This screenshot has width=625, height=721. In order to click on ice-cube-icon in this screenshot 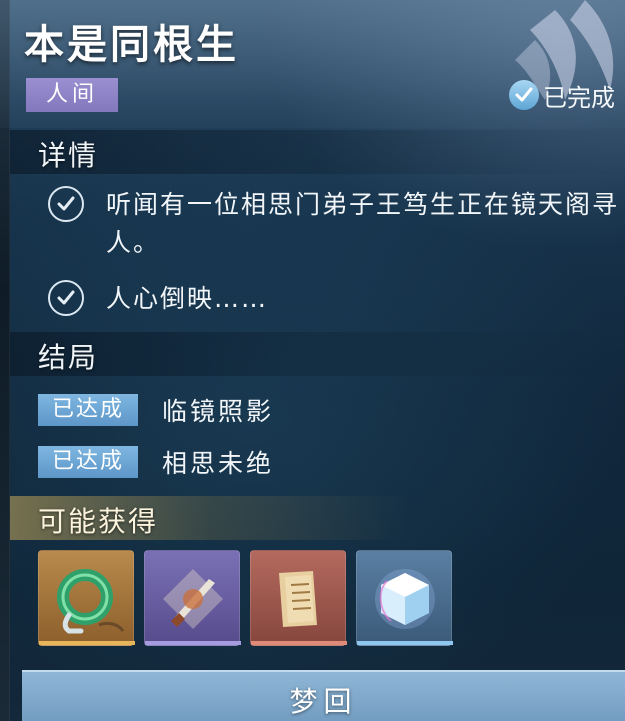, I will do `click(405, 599)`.